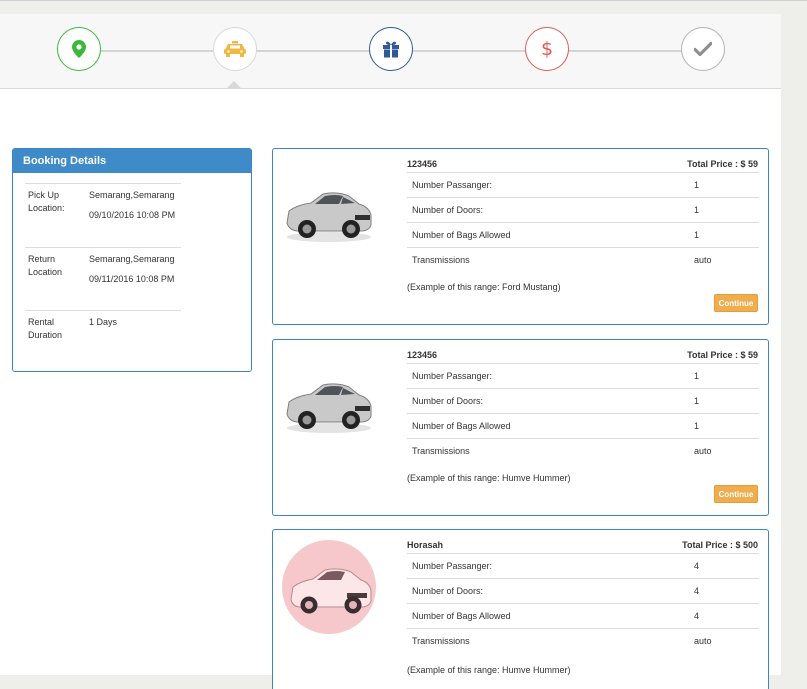 The image size is (807, 689). What do you see at coordinates (132, 195) in the screenshot?
I see `pickup-location: Semarang,Semarang` at bounding box center [132, 195].